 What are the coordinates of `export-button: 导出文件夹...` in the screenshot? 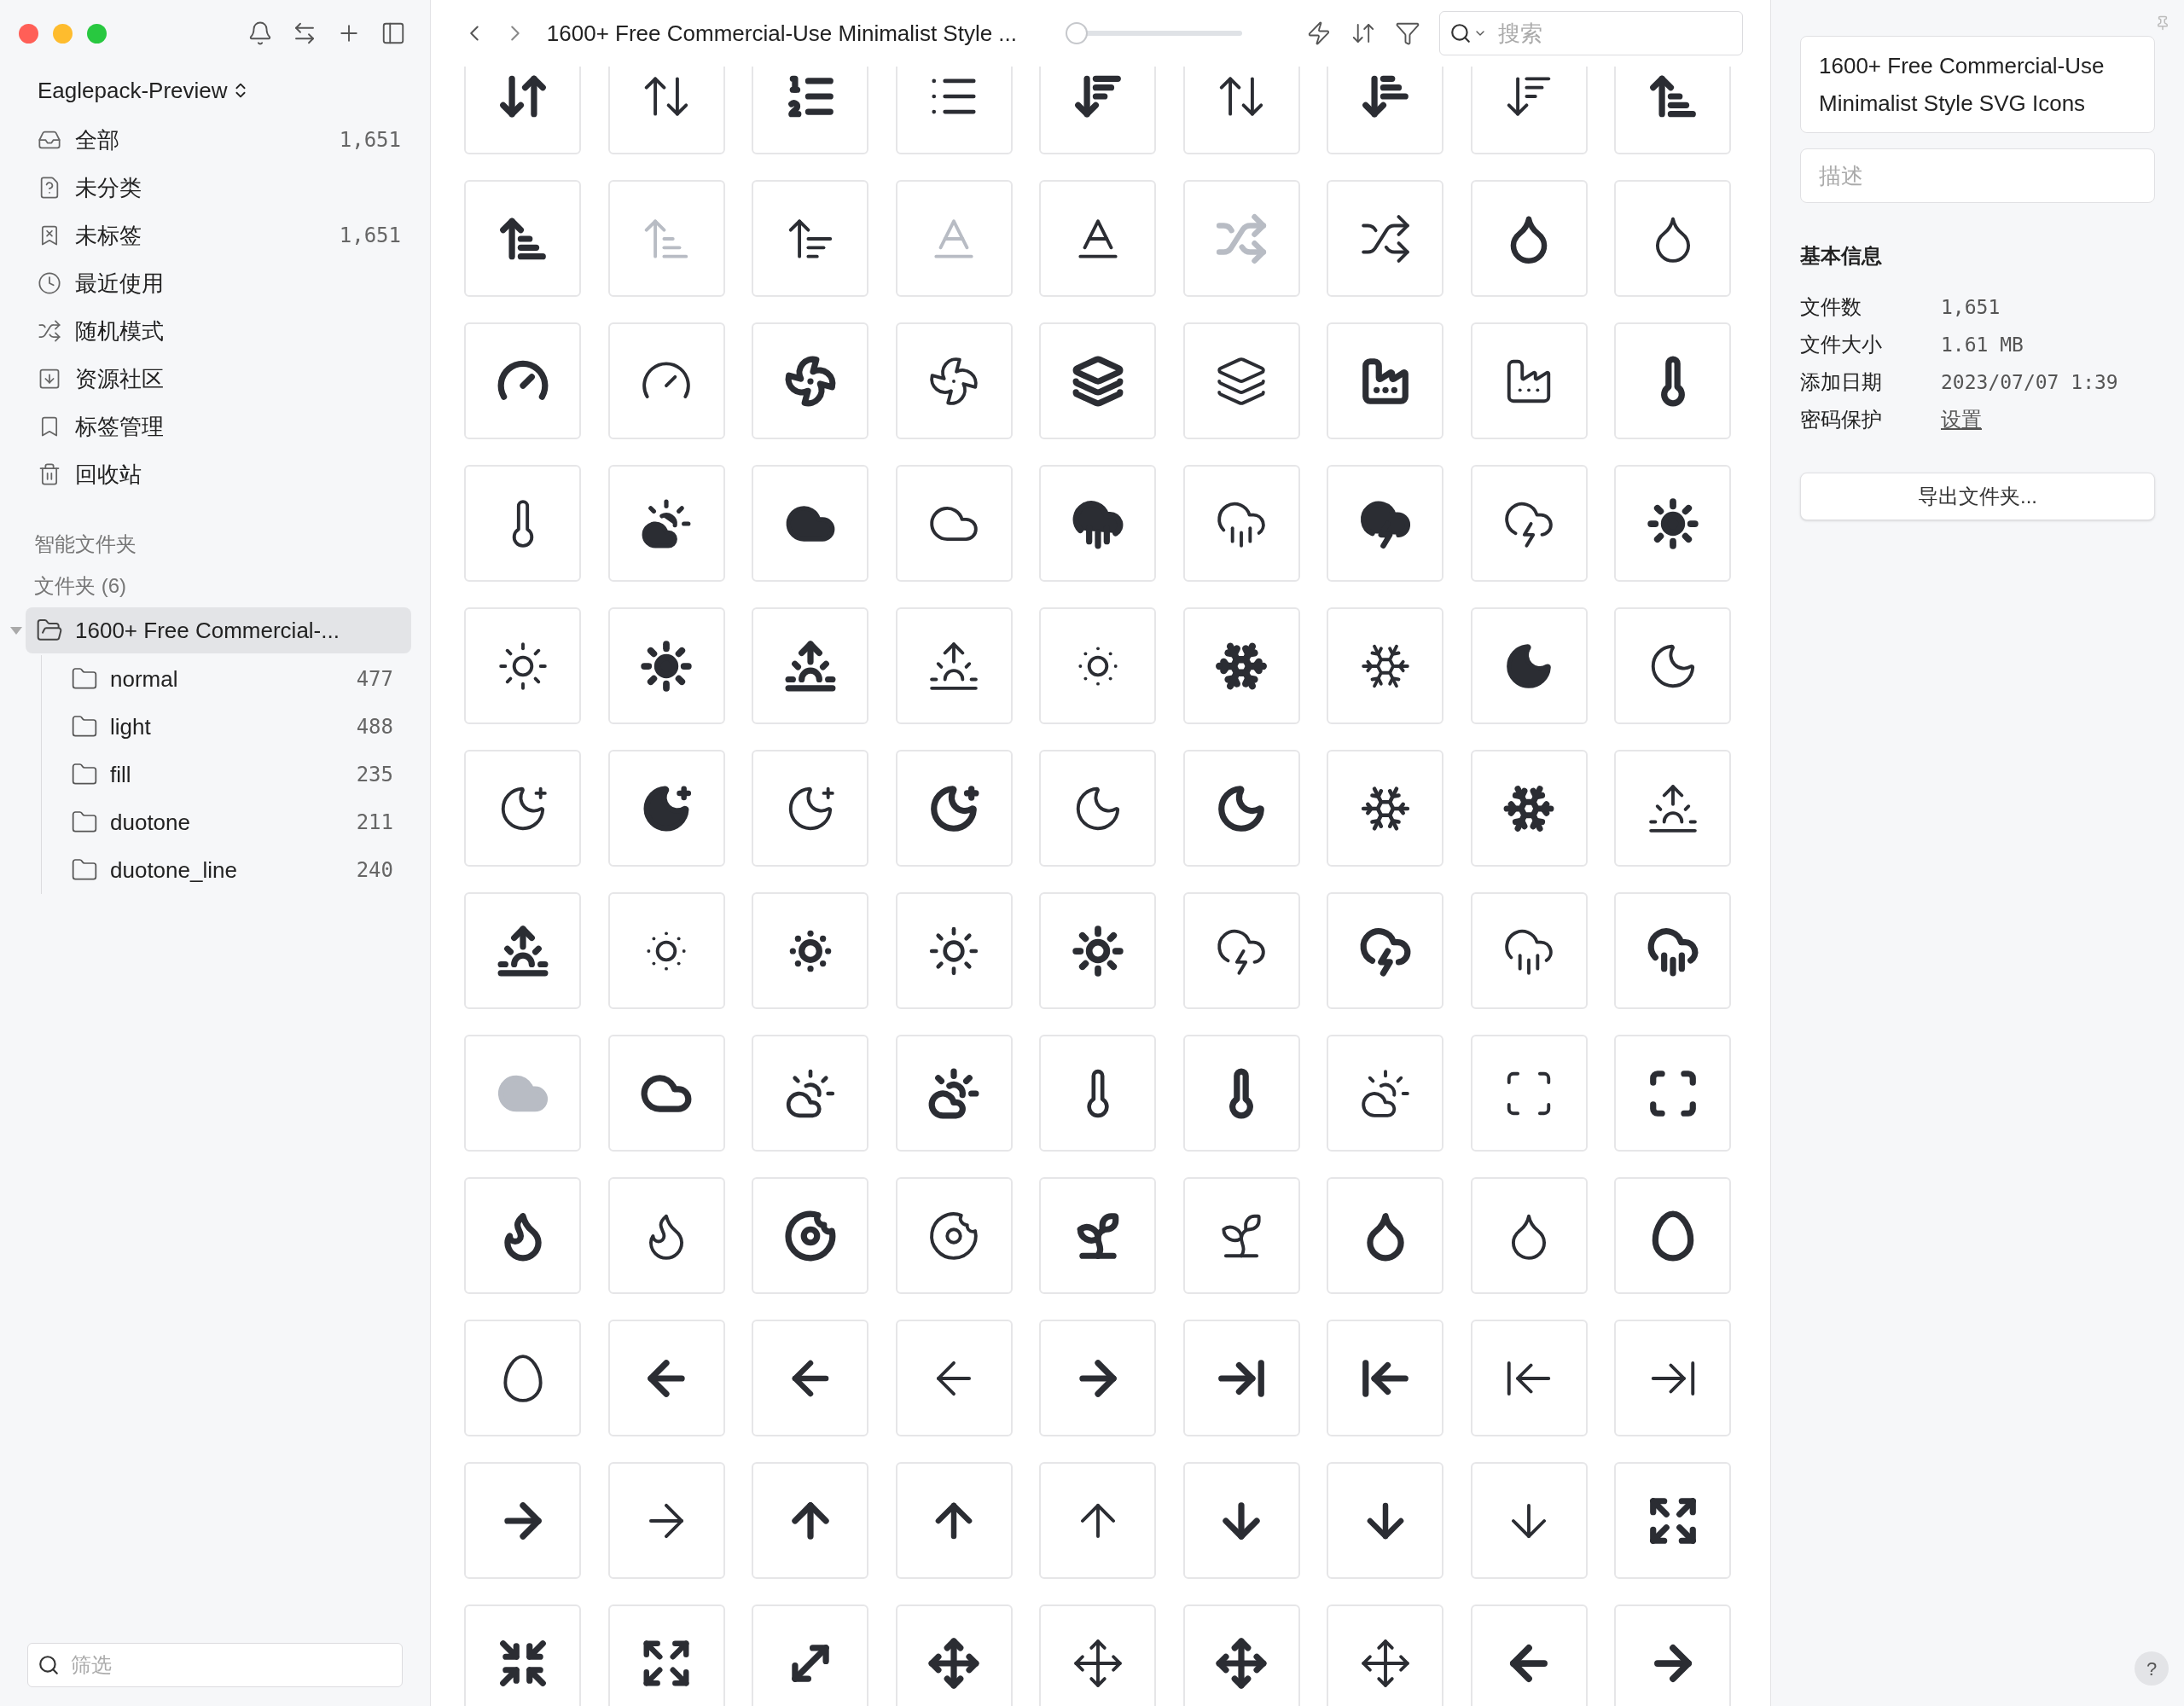 It's located at (1978, 496).